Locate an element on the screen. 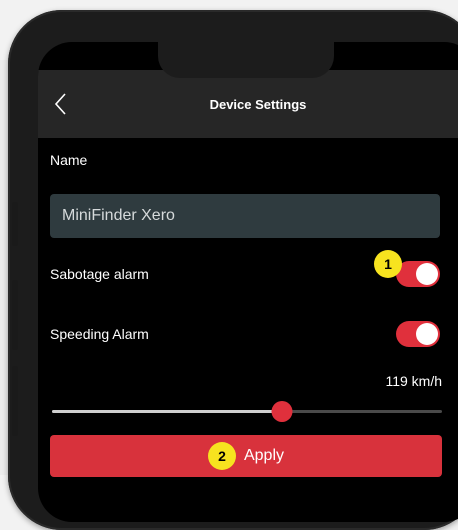 The image size is (458, 530). slider-fill is located at coordinates (167, 411).